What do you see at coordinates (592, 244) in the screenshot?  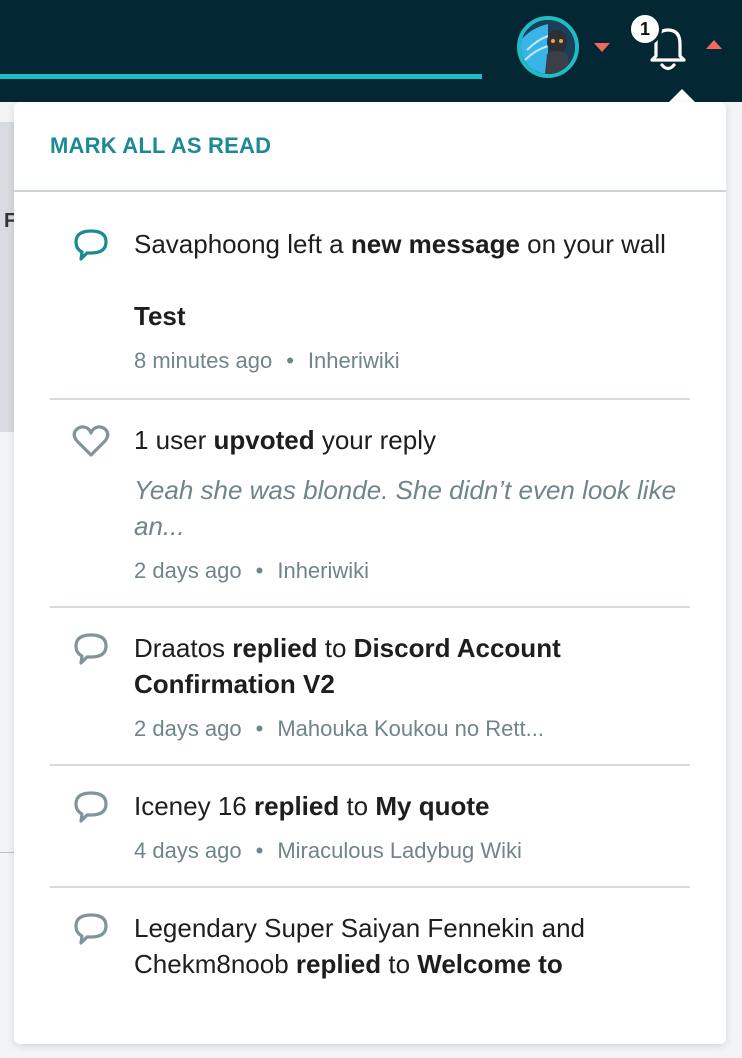 I see `notification-text-part: on your wall` at bounding box center [592, 244].